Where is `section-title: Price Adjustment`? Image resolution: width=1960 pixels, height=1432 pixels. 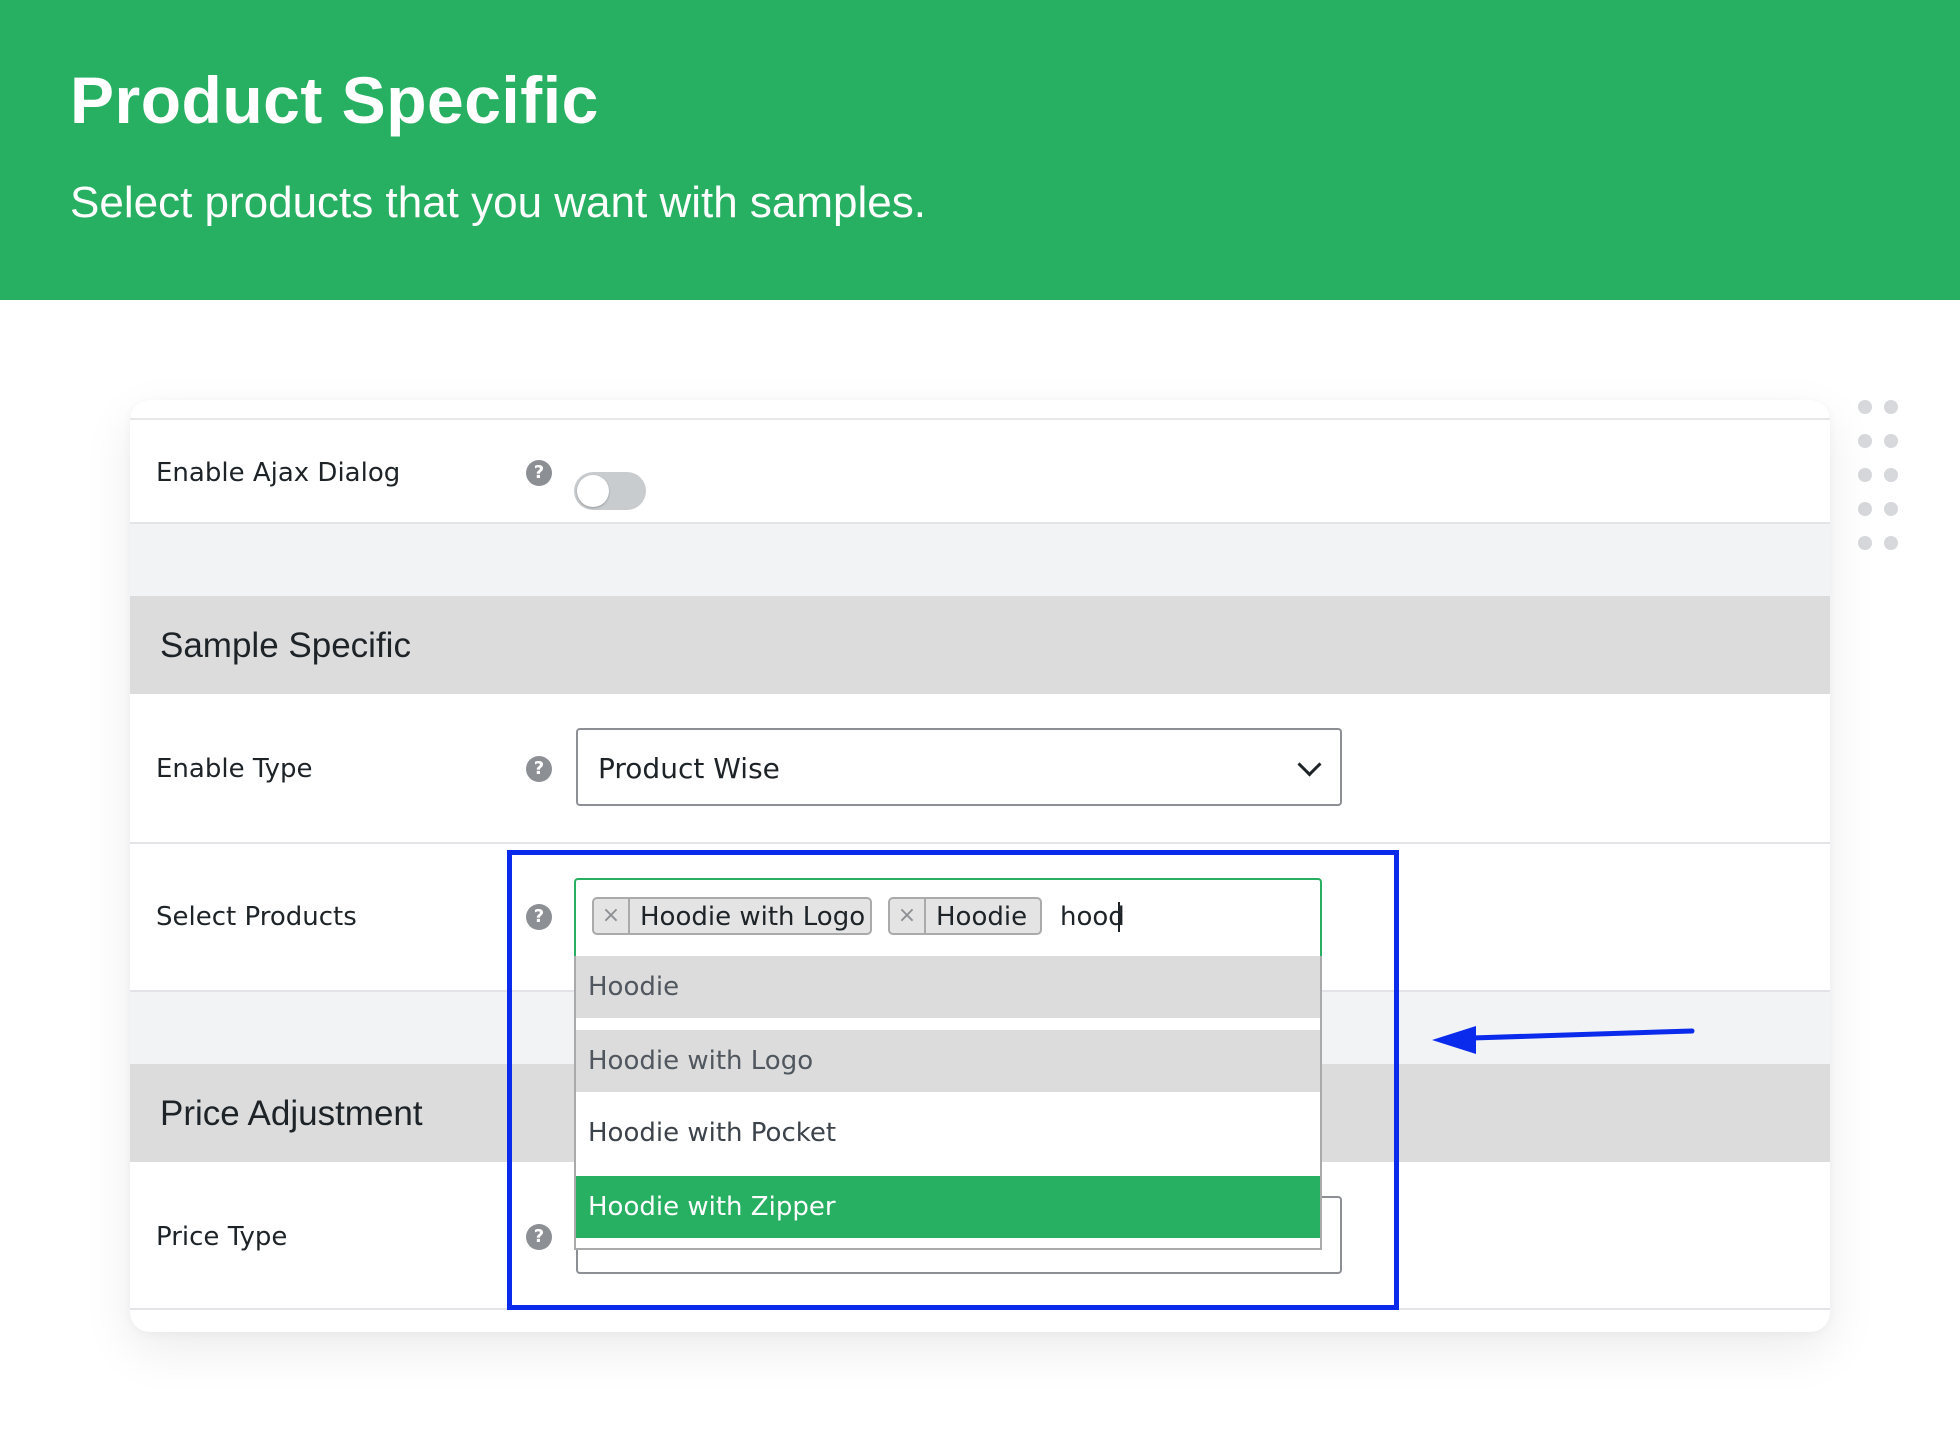 section-title: Price Adjustment is located at coordinates (291, 1113).